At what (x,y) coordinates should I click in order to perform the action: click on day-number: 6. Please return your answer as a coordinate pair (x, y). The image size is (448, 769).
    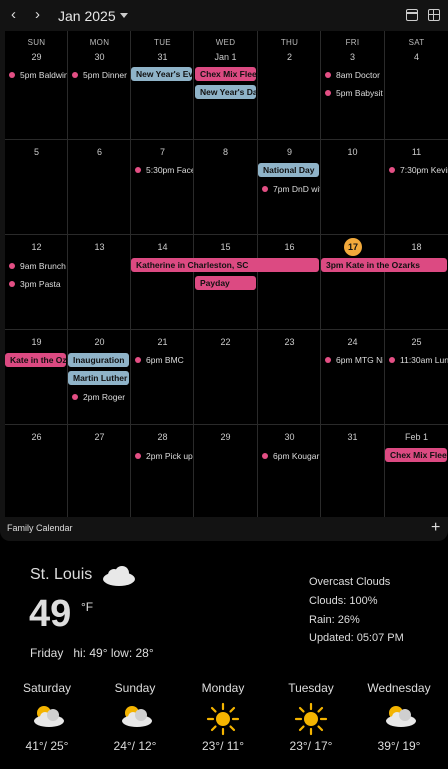
    Looking at the image, I should click on (99, 152).